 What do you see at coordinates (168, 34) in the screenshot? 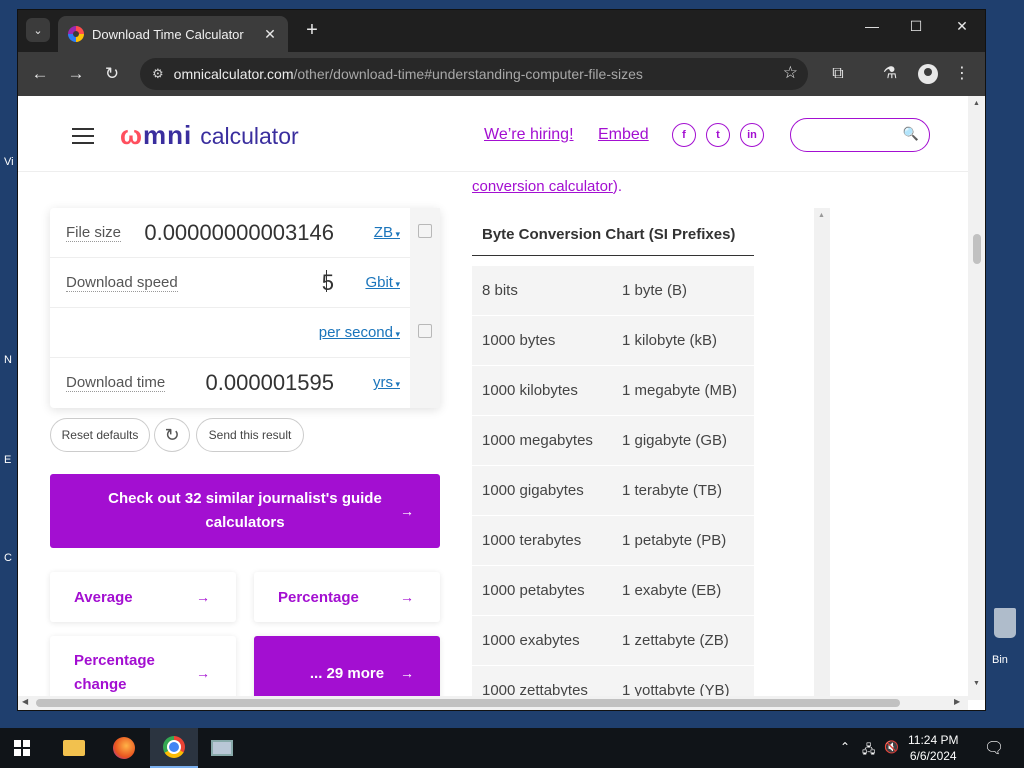
I see `tab-title: Download Time Calculator` at bounding box center [168, 34].